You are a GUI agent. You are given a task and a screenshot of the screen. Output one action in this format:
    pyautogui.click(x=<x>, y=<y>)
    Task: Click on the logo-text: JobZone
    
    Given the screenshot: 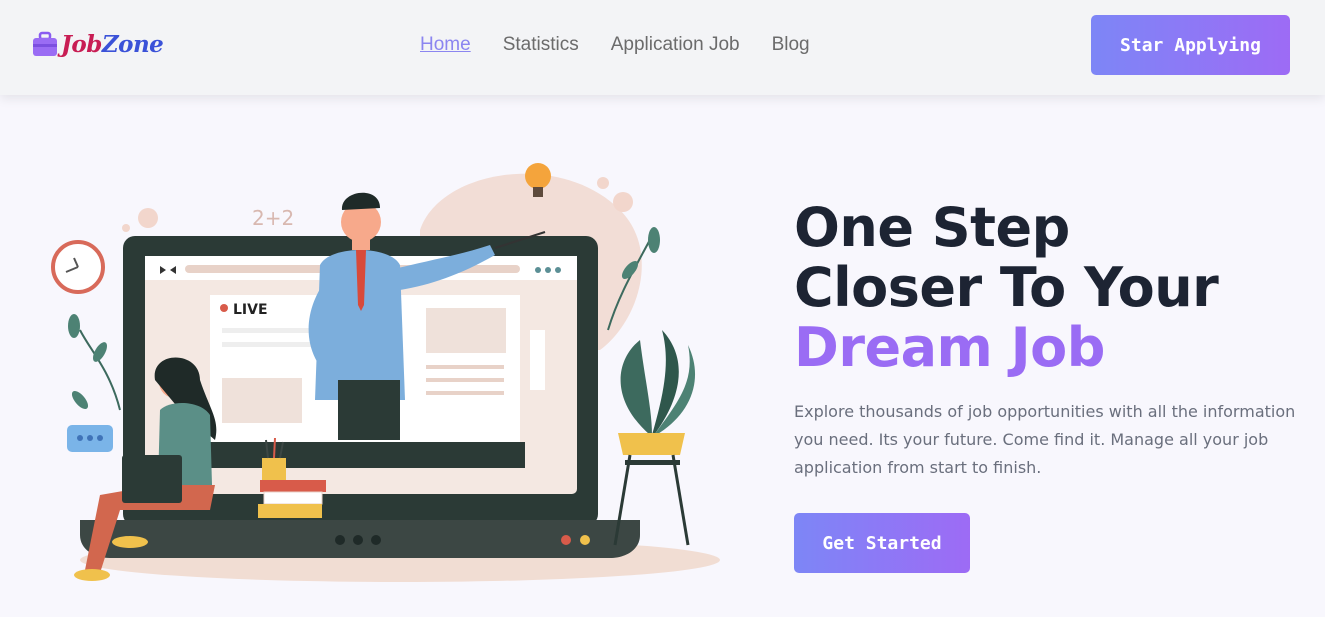 What is the action you would take?
    pyautogui.click(x=112, y=44)
    